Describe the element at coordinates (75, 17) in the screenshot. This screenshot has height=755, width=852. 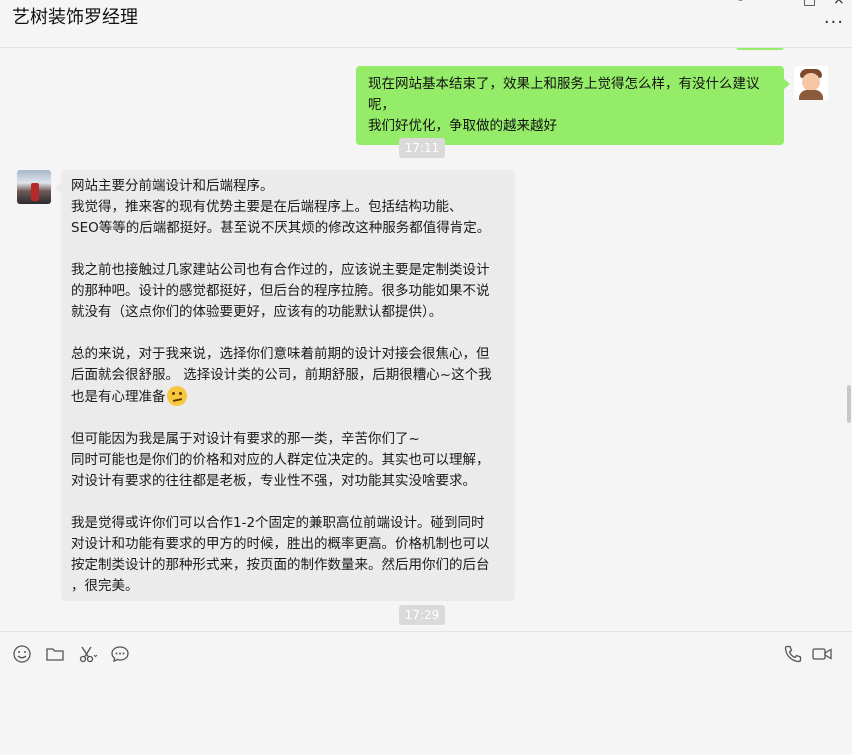
I see `chat-title: 艺树装饰罗经理` at that location.